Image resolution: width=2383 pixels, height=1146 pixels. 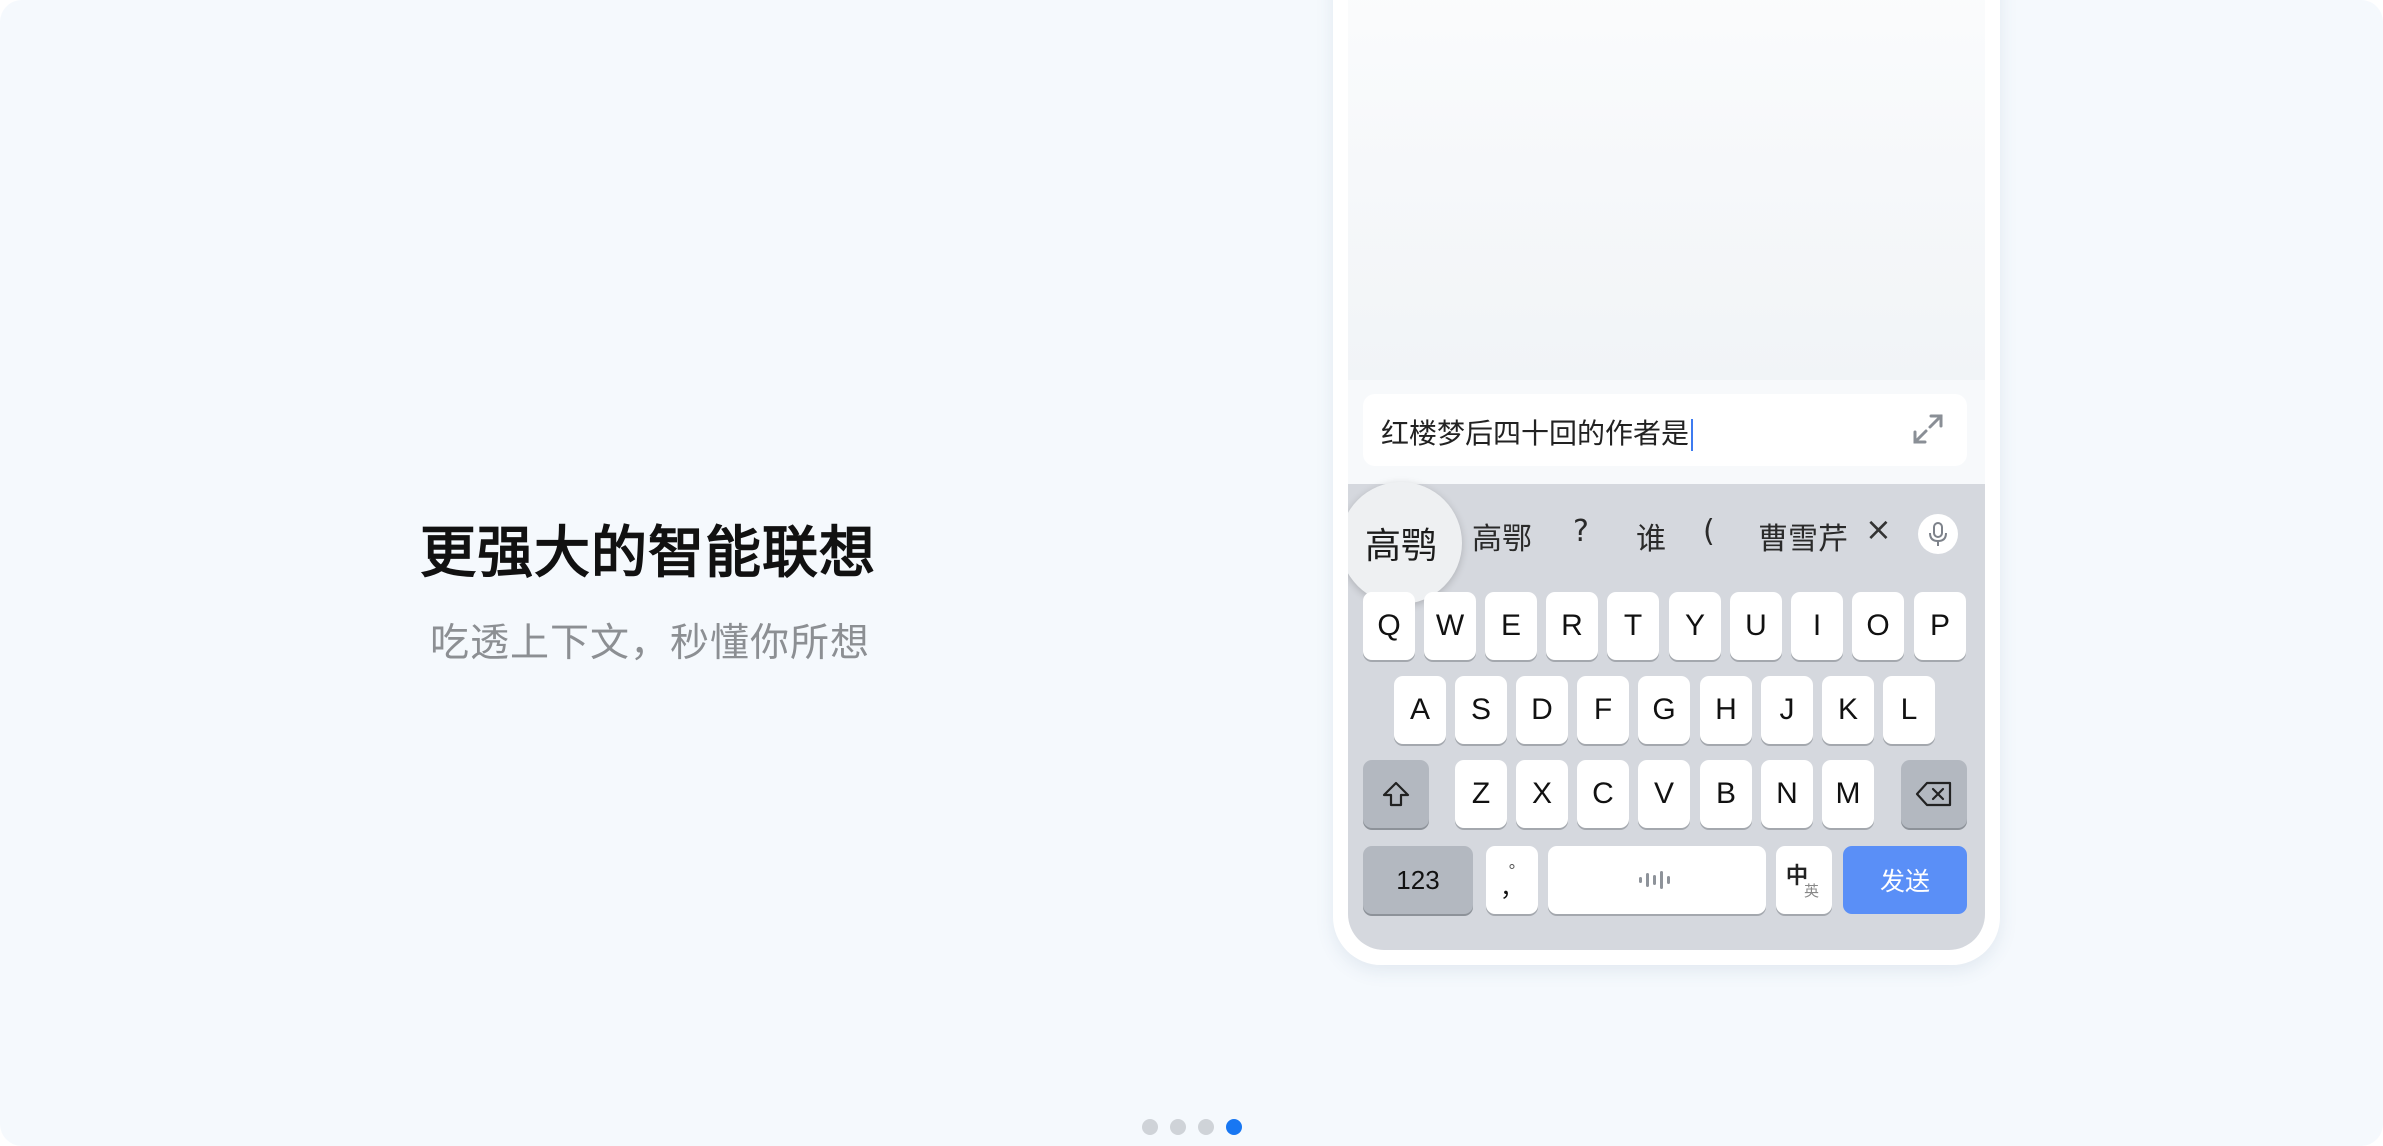 I want to click on key-k: K, so click(x=1848, y=710).